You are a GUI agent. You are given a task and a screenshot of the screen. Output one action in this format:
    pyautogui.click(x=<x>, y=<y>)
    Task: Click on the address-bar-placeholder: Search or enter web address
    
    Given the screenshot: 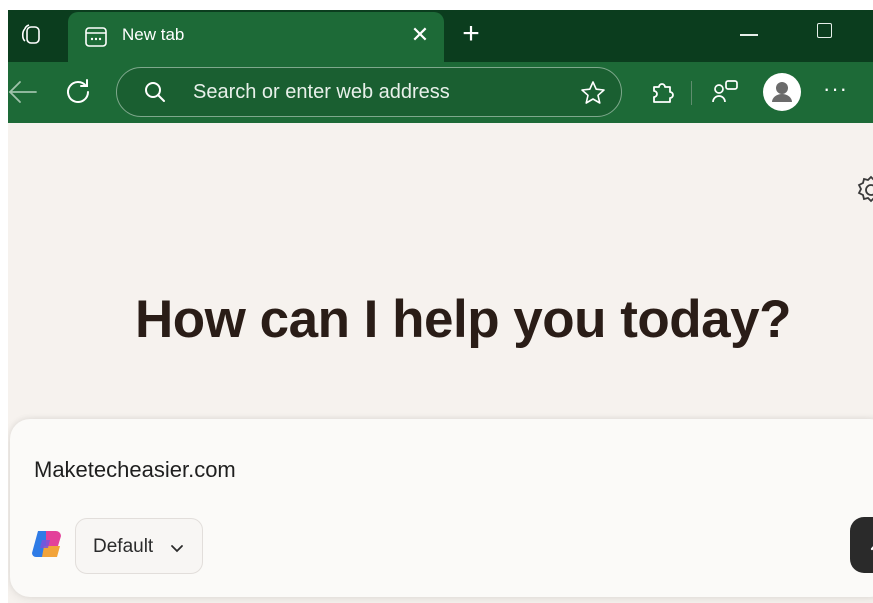 What is the action you would take?
    pyautogui.click(x=321, y=92)
    